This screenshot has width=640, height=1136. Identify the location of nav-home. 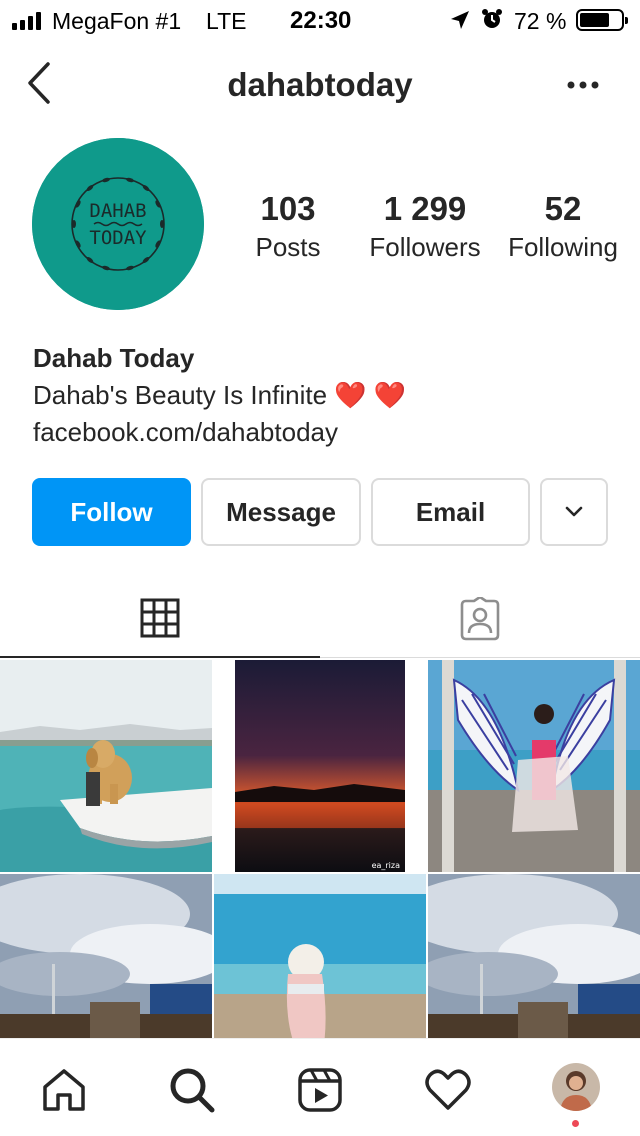
(64, 1090).